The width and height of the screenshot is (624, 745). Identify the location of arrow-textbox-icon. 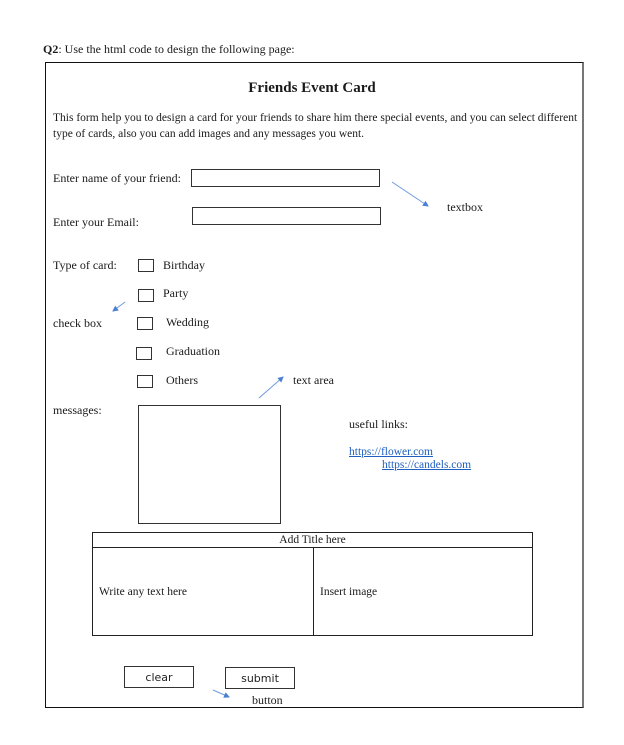
(410, 194).